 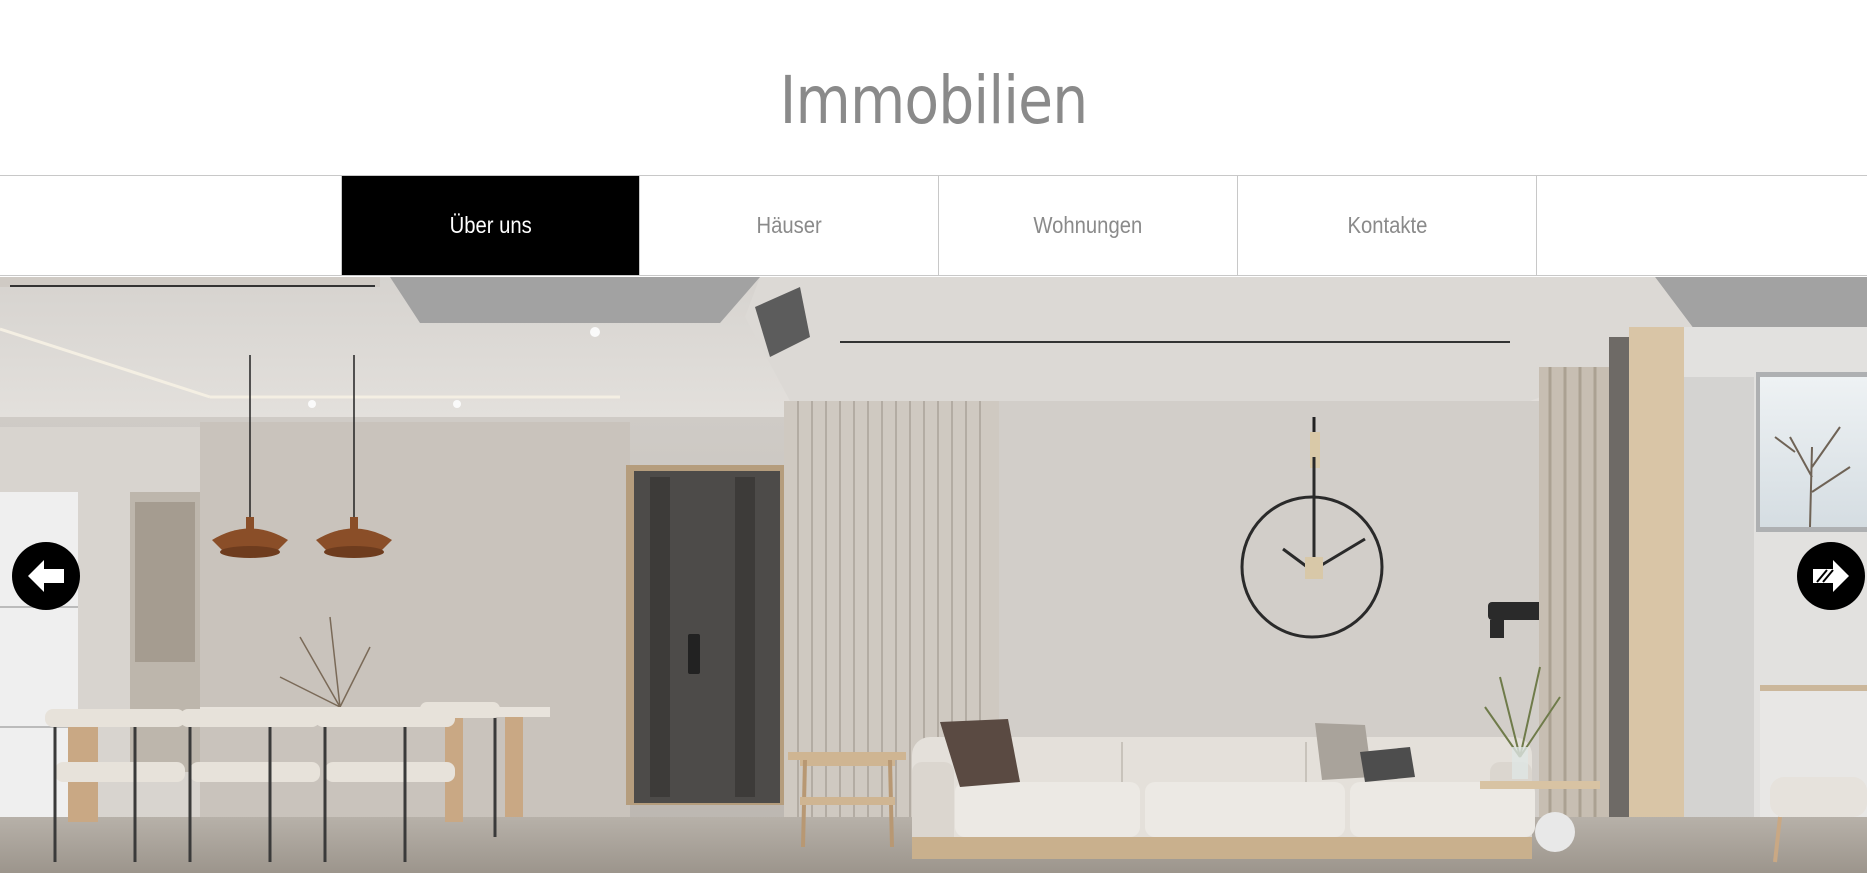 I want to click on main-navigation: Über uns Häuser Wohnungen Kontakte, so click(x=933, y=225).